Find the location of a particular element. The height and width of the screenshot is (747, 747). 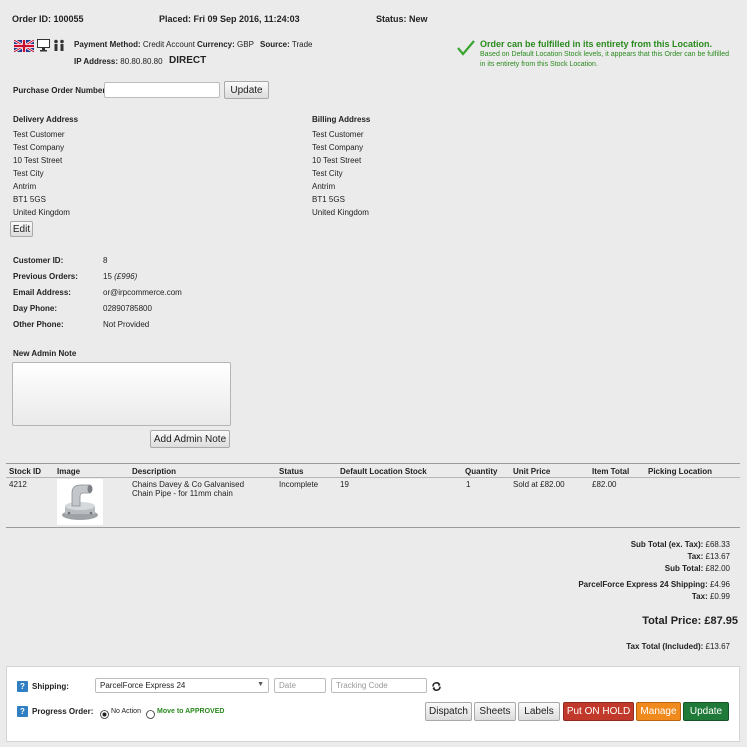

delivery-line: 10 Test Street is located at coordinates (38, 160).